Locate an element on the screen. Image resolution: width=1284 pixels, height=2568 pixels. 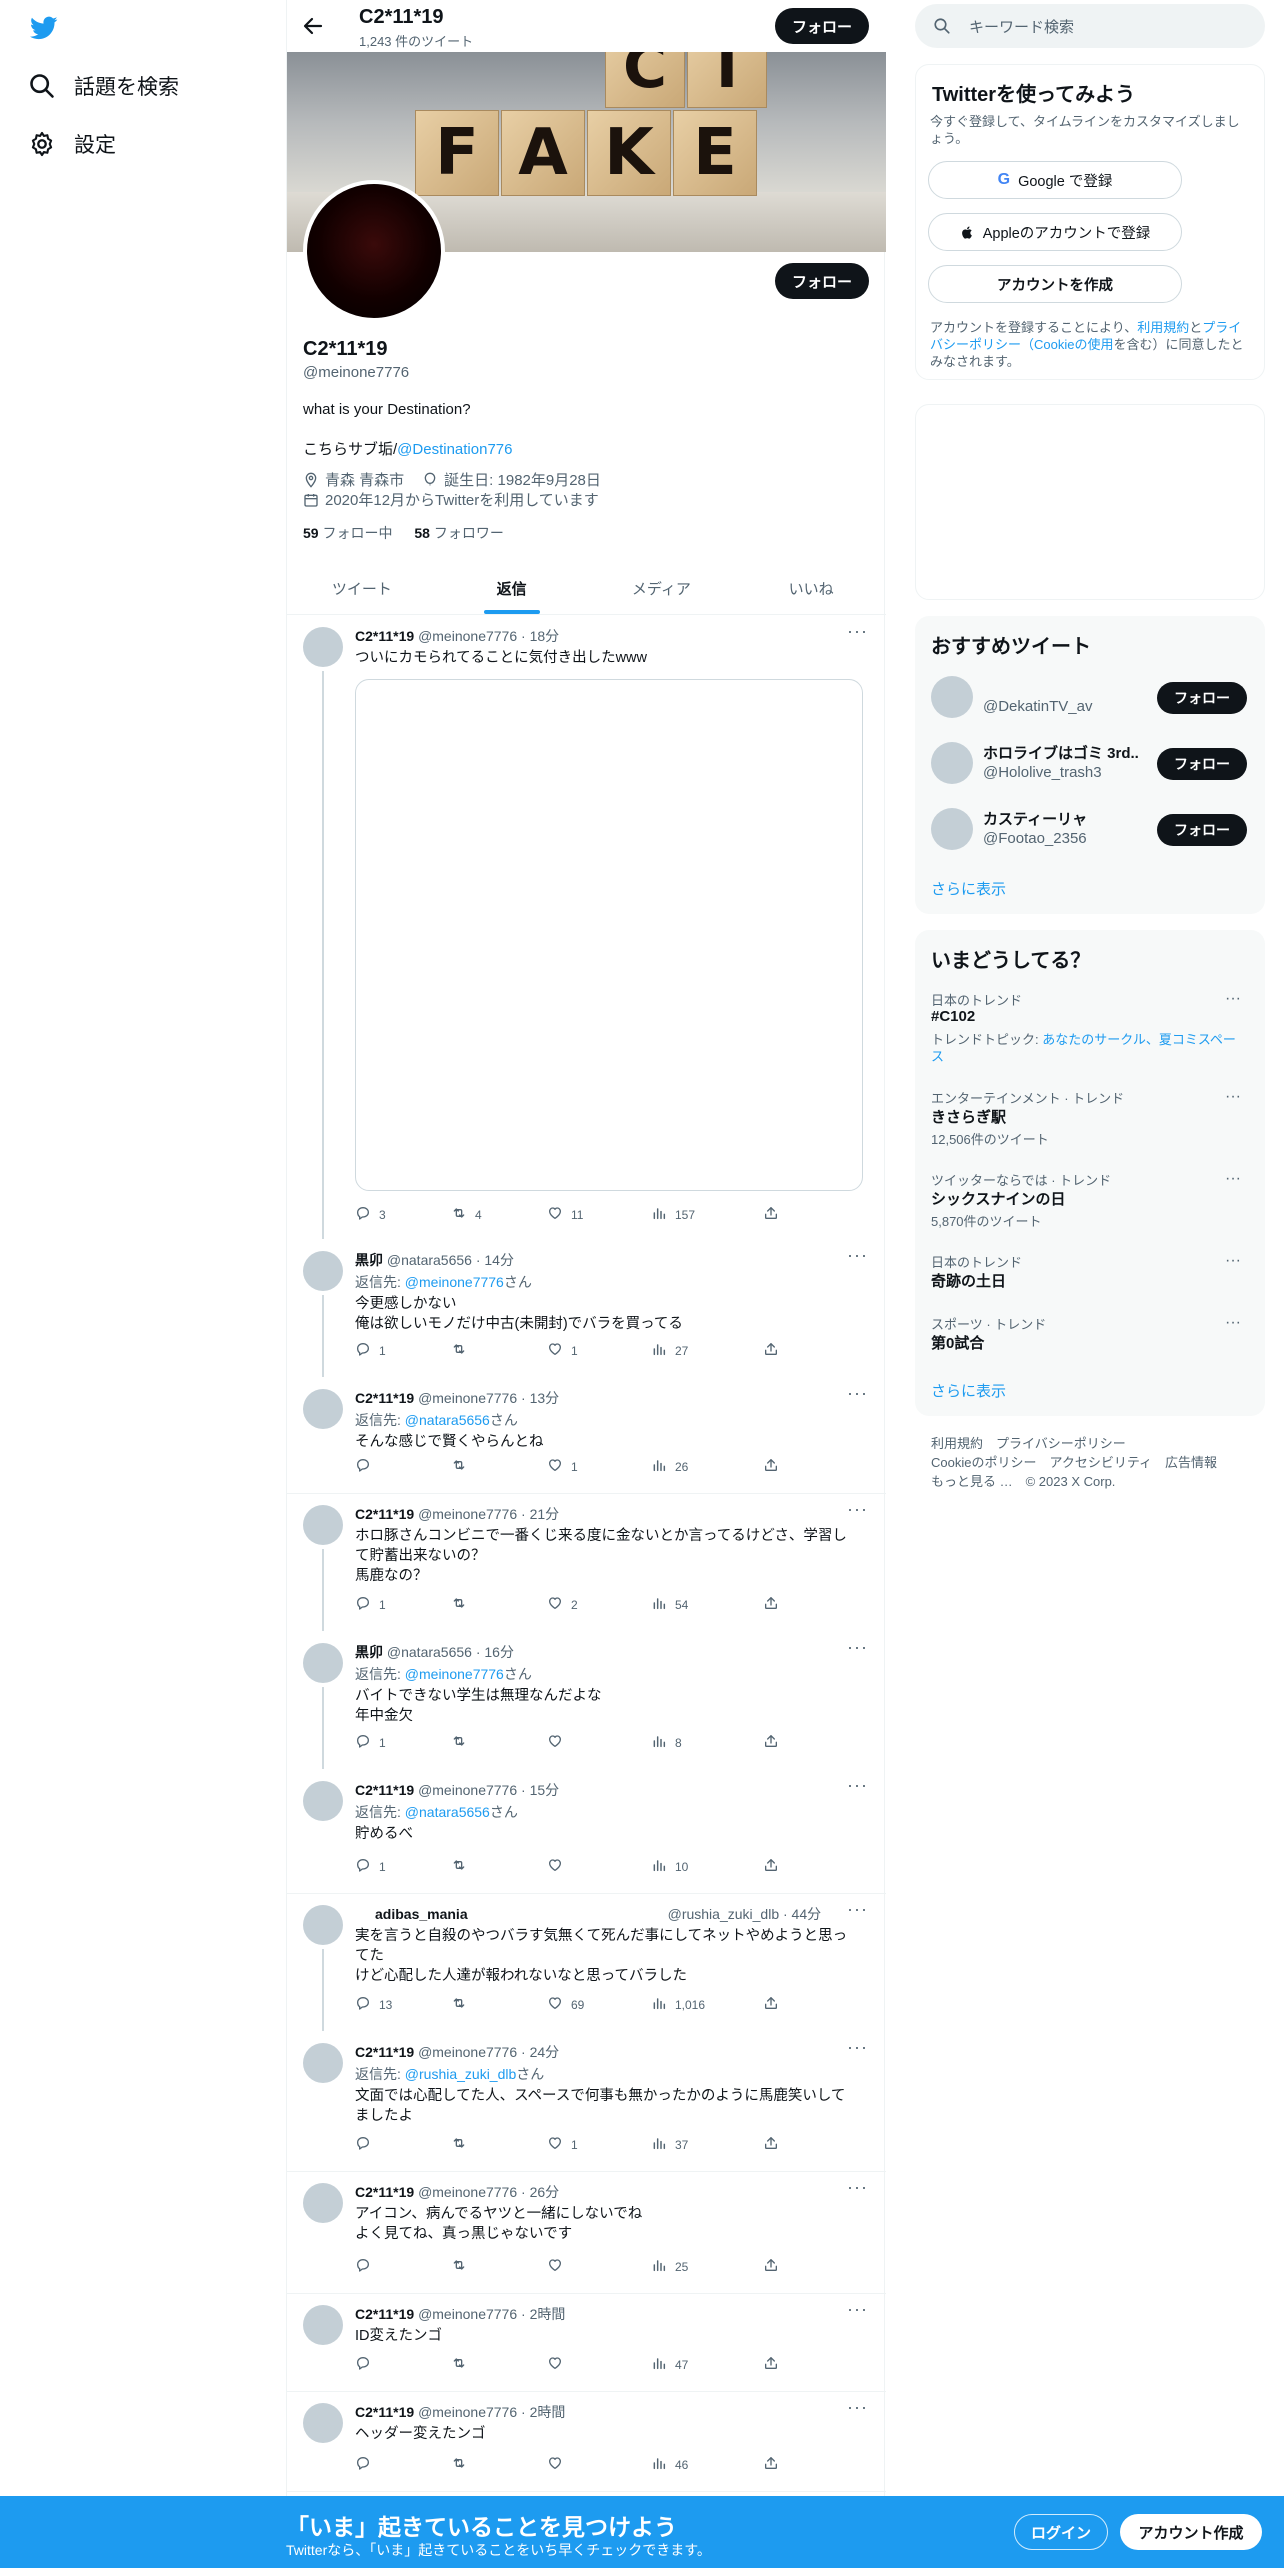
views-button: 157 is located at coordinates (673, 1214).